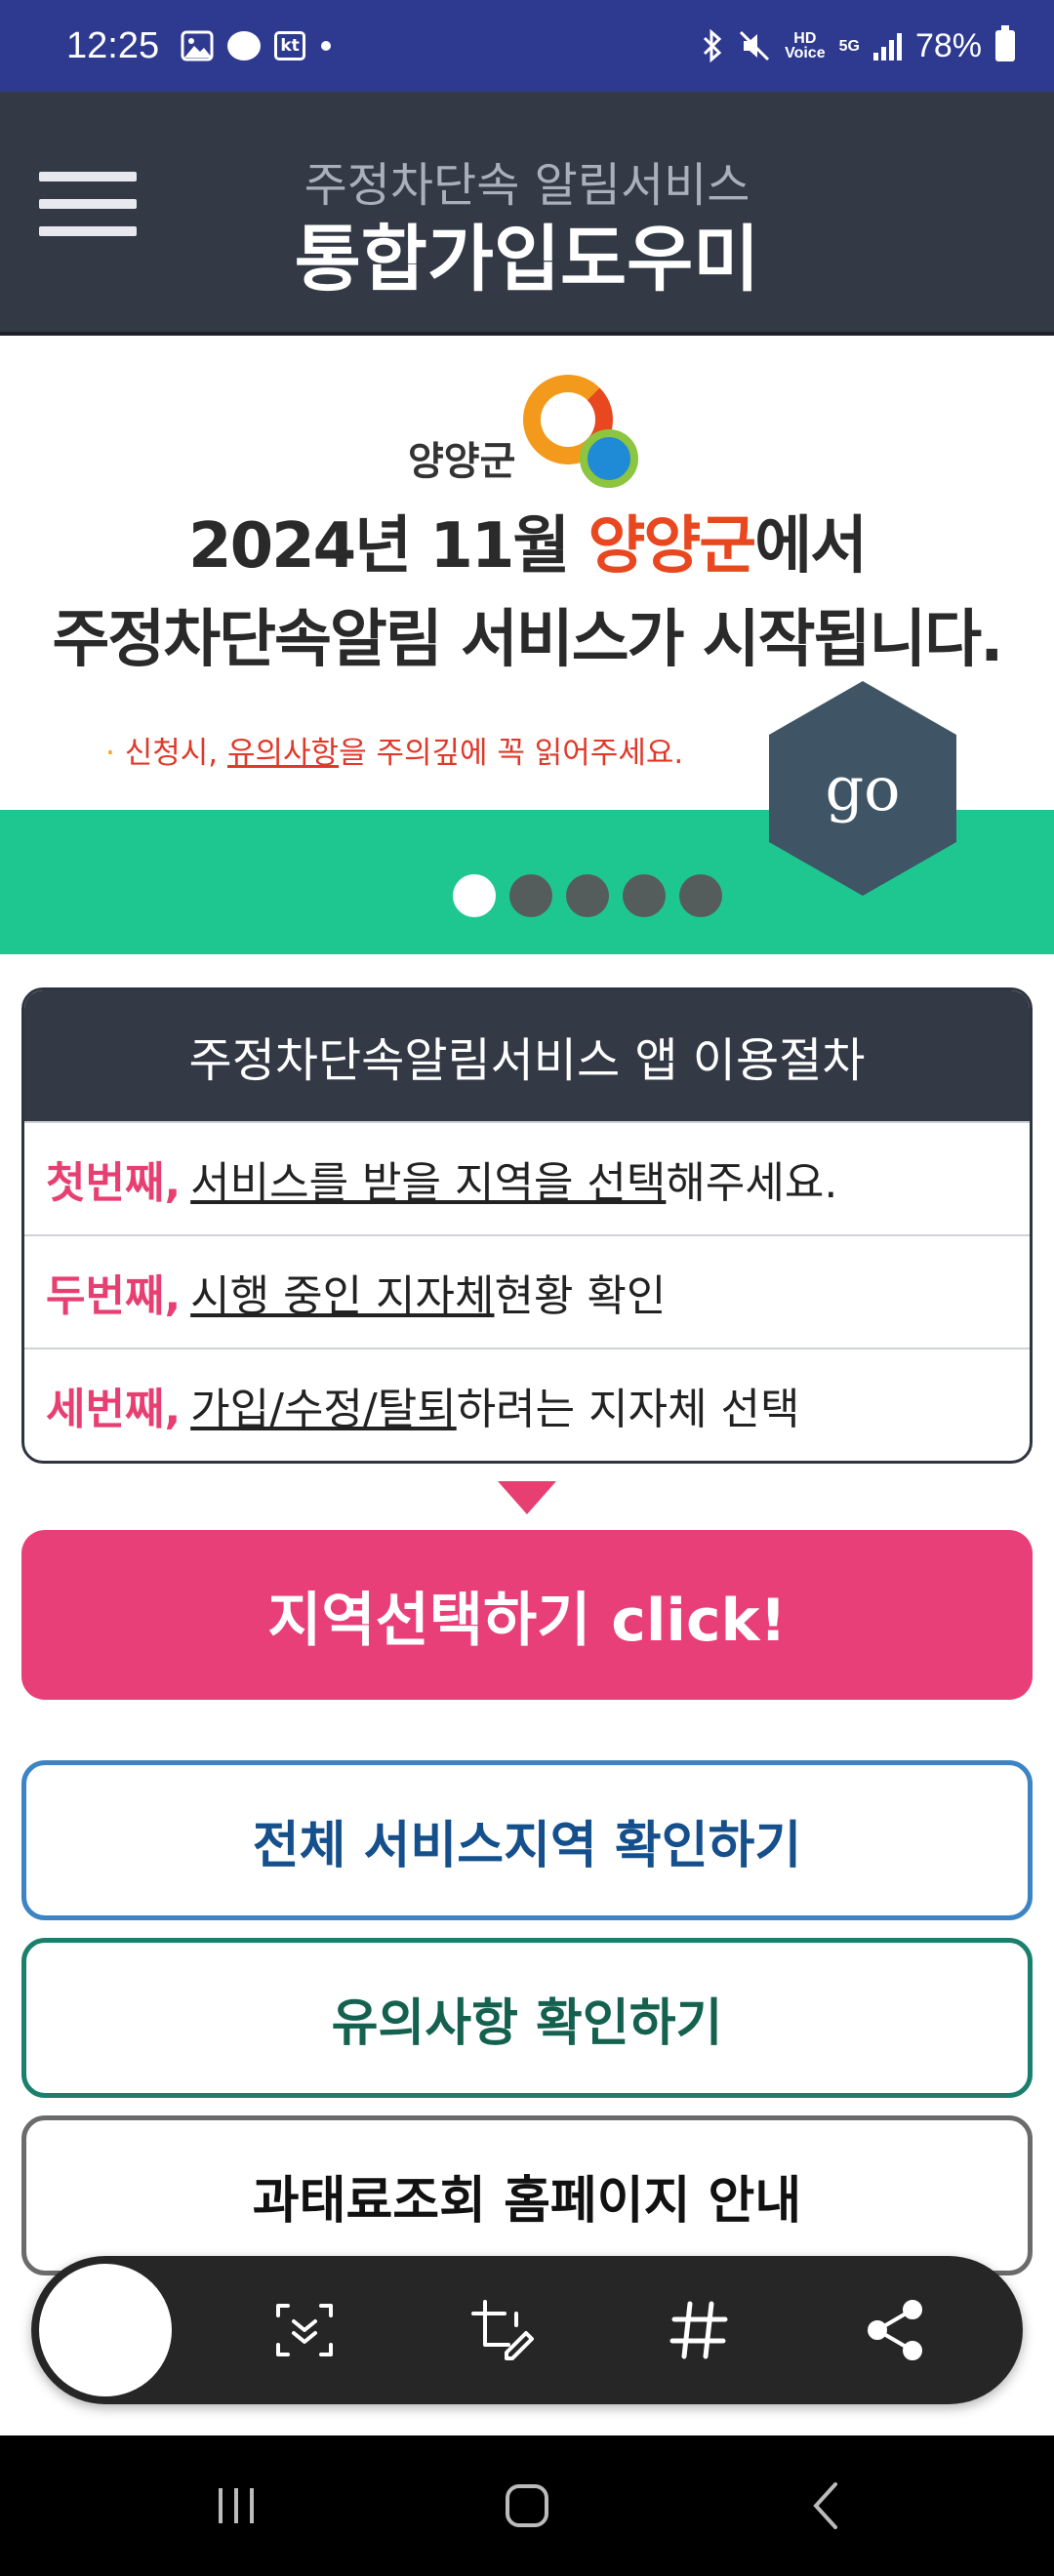 This screenshot has height=2576, width=1054. What do you see at coordinates (528, 640) in the screenshot?
I see `banner-headline-2: 주정차단속알림 서비스가 시작됩니다.` at bounding box center [528, 640].